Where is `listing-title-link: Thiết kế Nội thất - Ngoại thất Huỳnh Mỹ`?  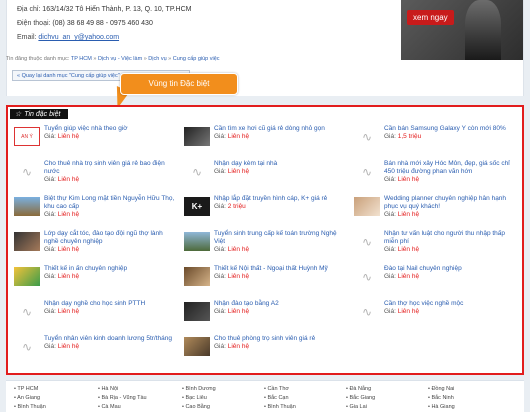 listing-title-link: Thiết kế Nội thất - Ngoại thất Huỳnh Mỹ is located at coordinates (280, 269).